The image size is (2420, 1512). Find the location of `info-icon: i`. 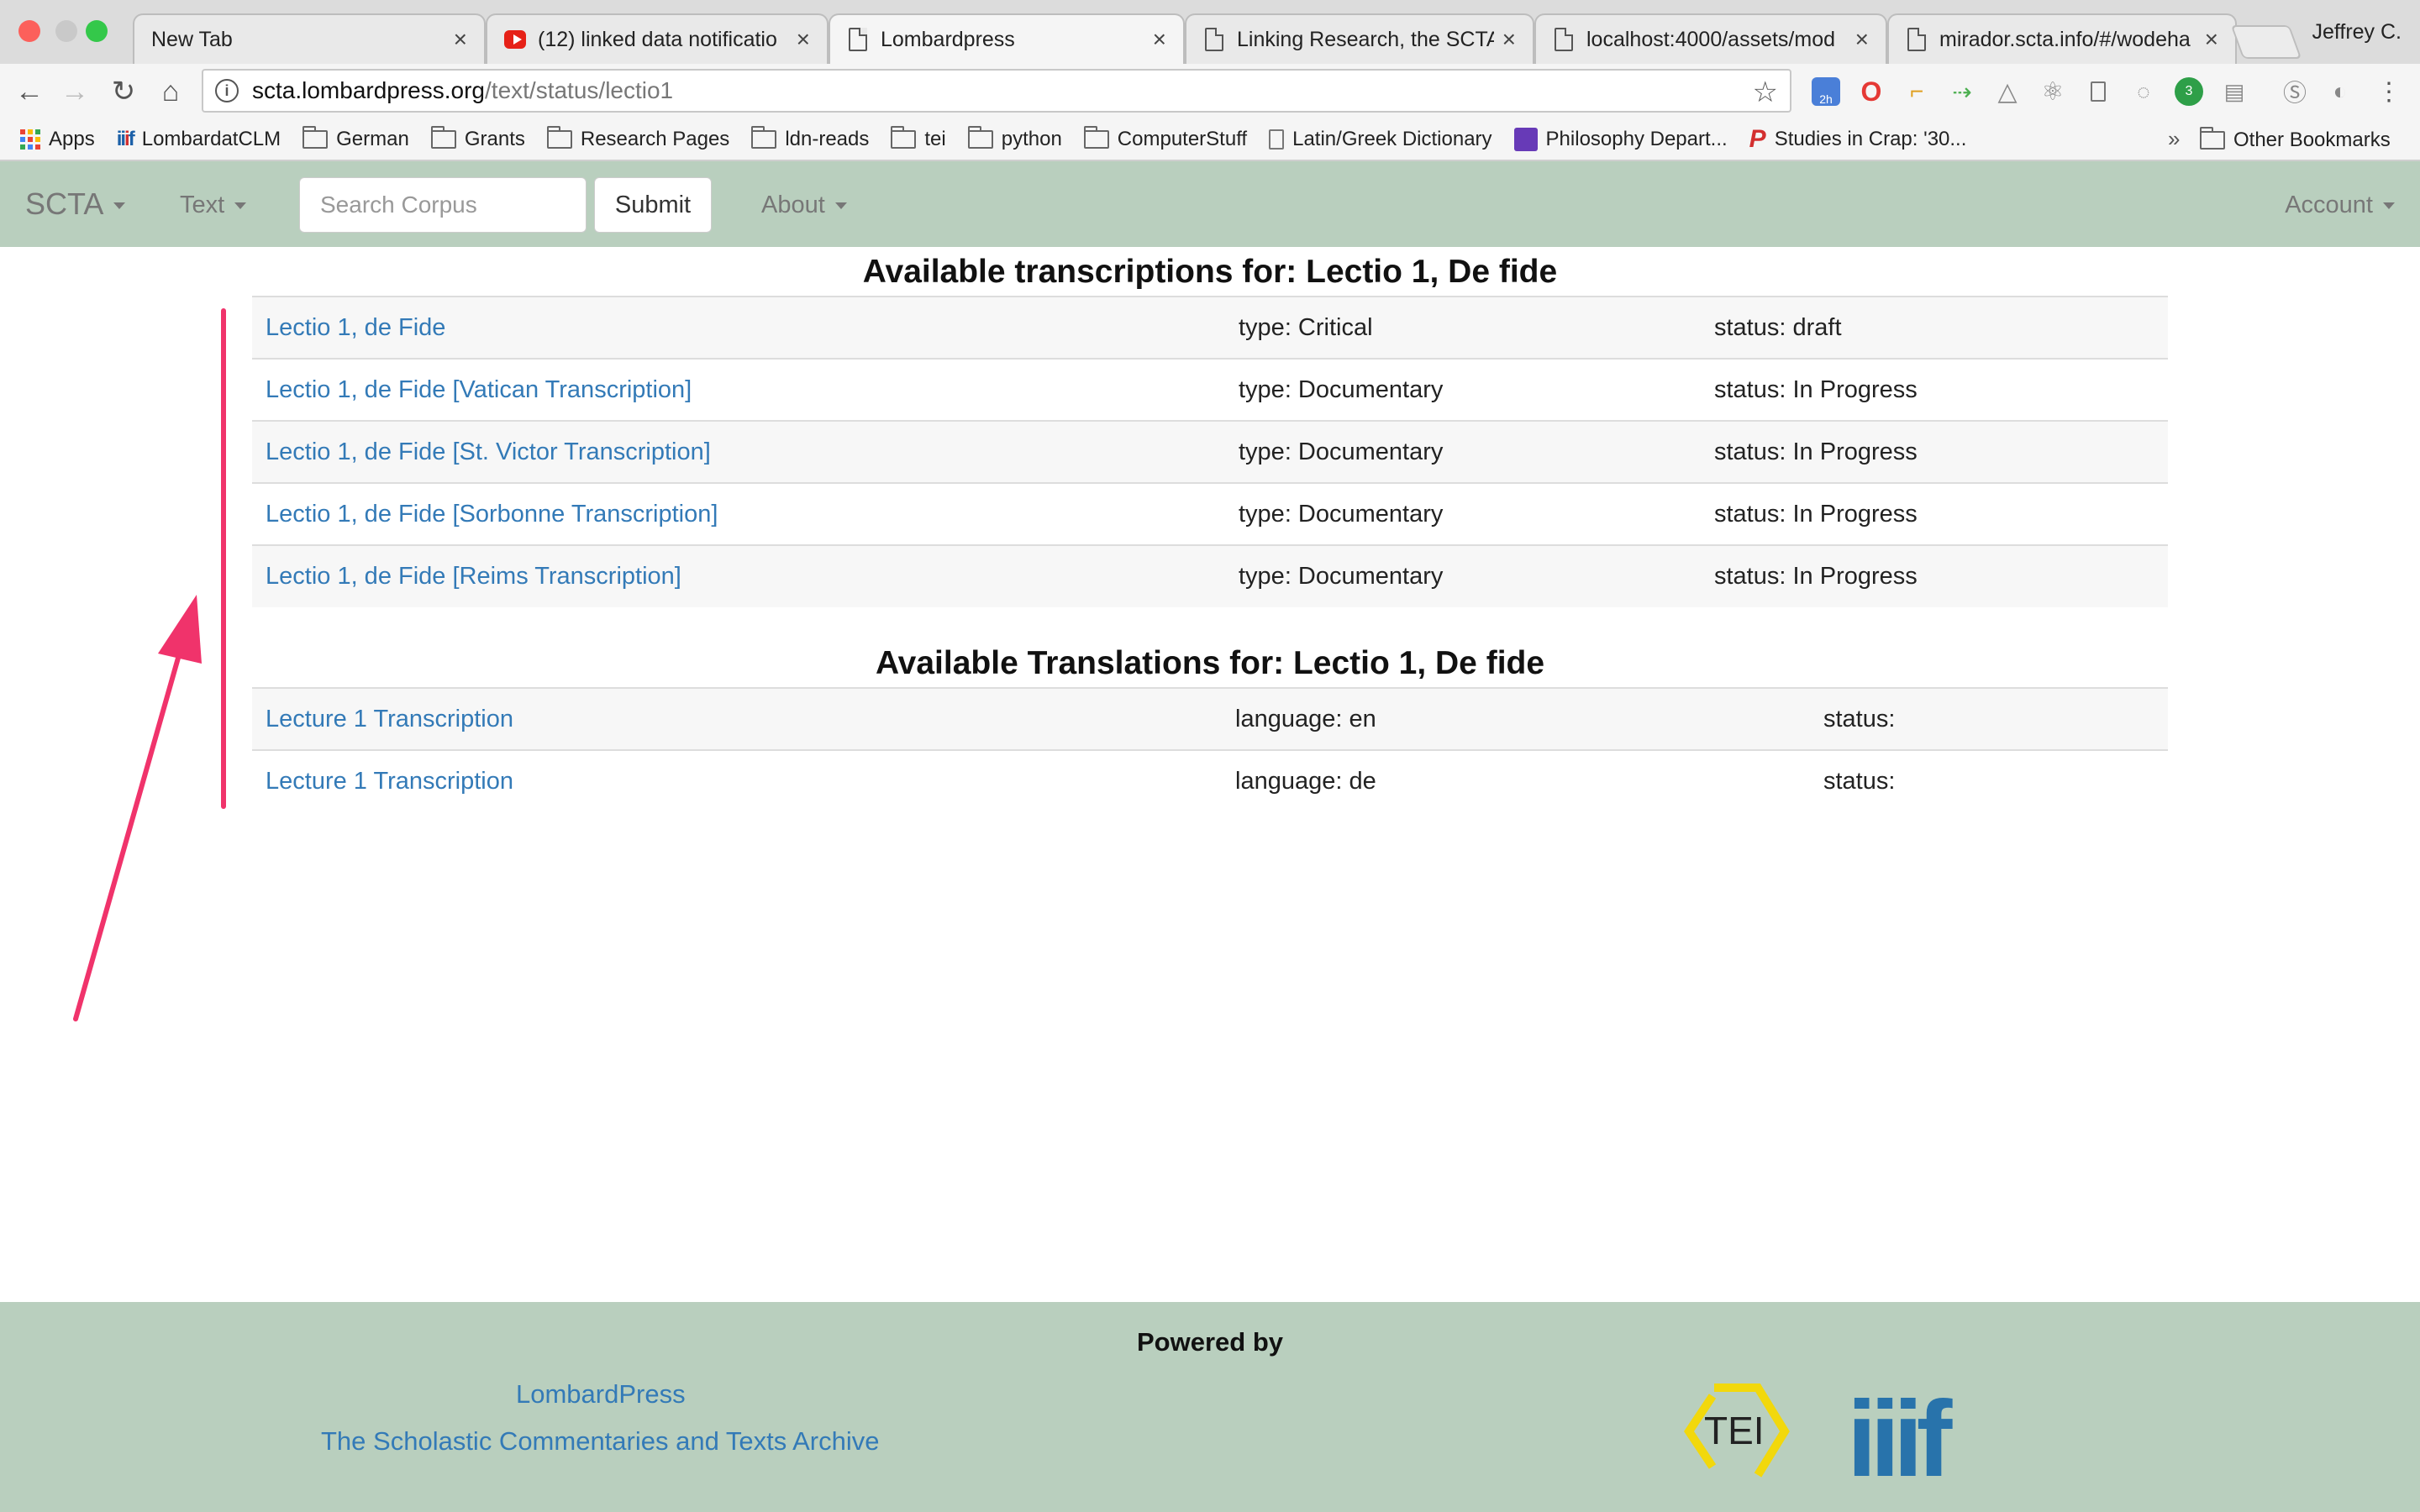

info-icon: i is located at coordinates (227, 90).